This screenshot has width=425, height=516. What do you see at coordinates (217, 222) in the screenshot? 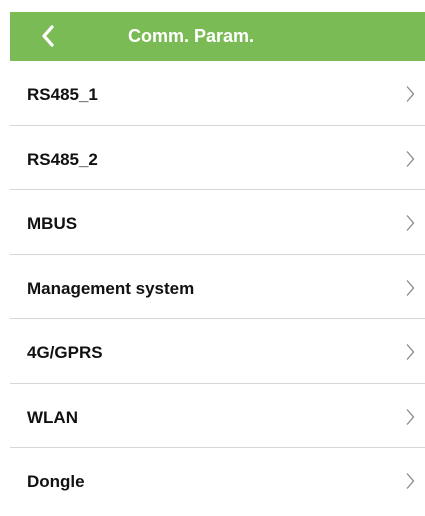
I see `menu-item-mbus: MBUS` at bounding box center [217, 222].